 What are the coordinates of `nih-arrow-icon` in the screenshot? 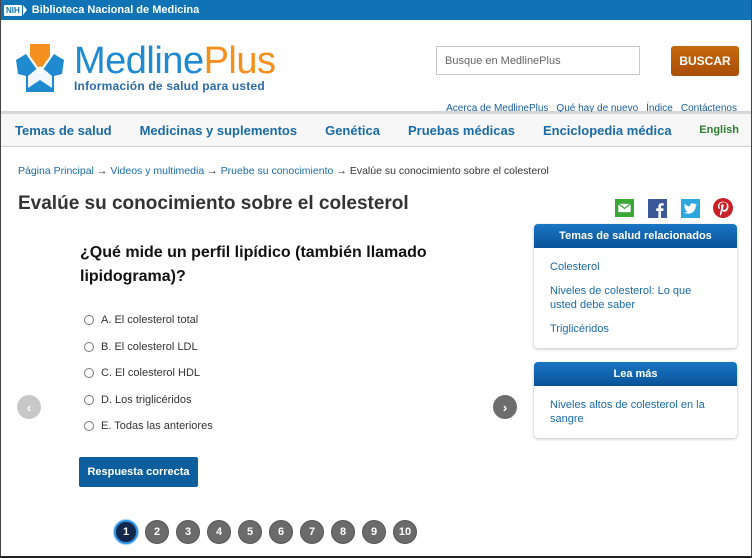 It's located at (24, 10).